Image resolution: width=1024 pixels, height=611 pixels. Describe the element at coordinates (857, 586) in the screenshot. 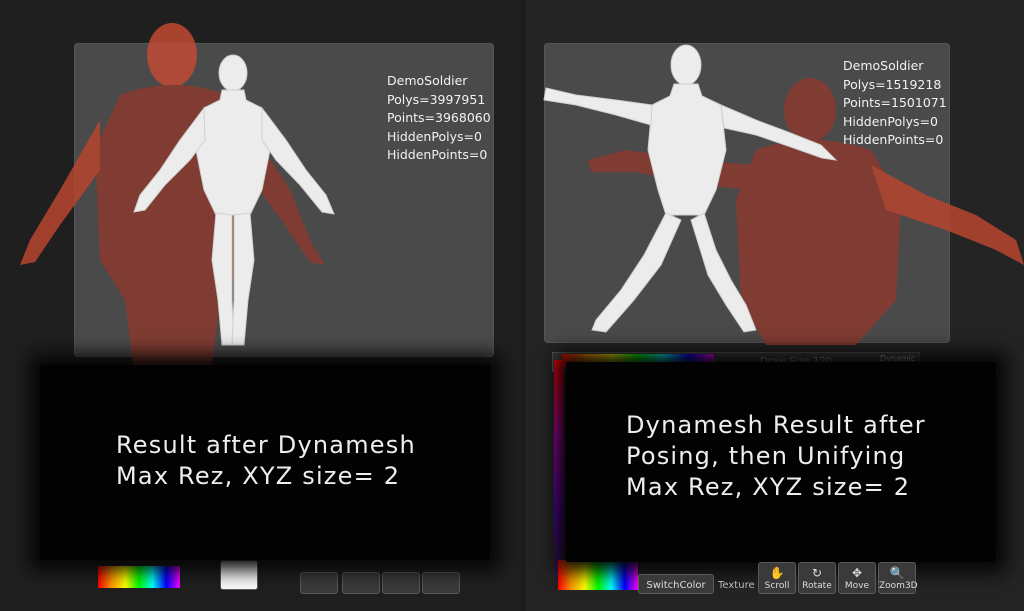

I see `move-label: Move` at that location.